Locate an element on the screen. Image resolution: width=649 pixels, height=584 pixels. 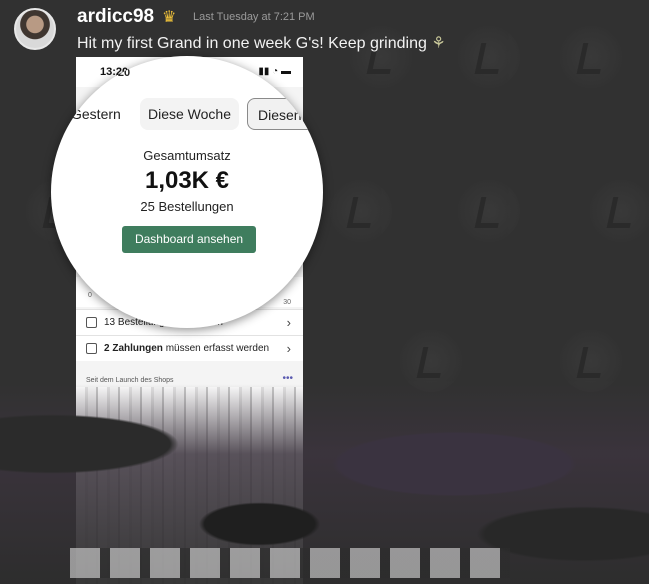
total-sales-label: Gesamtumsatz is located at coordinates (187, 155).